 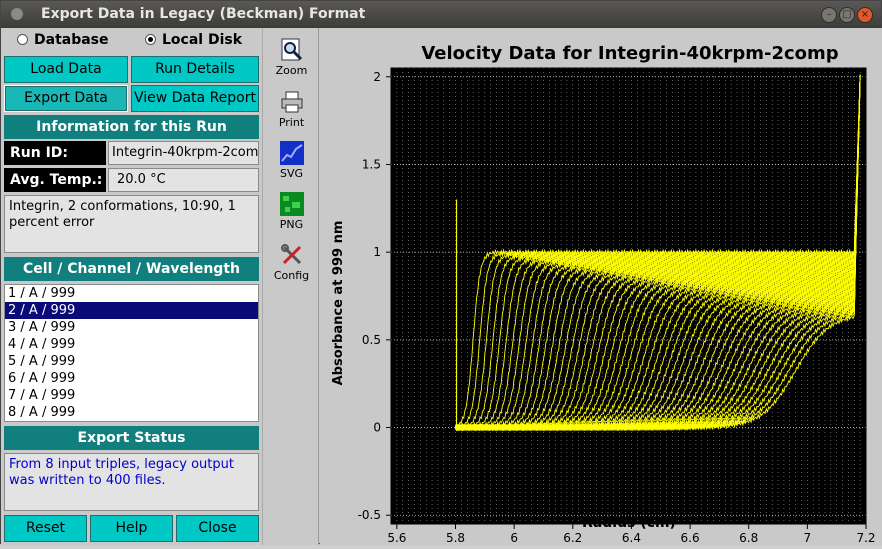 I want to click on y-axis-label: Absorbance at 999 nm, so click(x=338, y=303).